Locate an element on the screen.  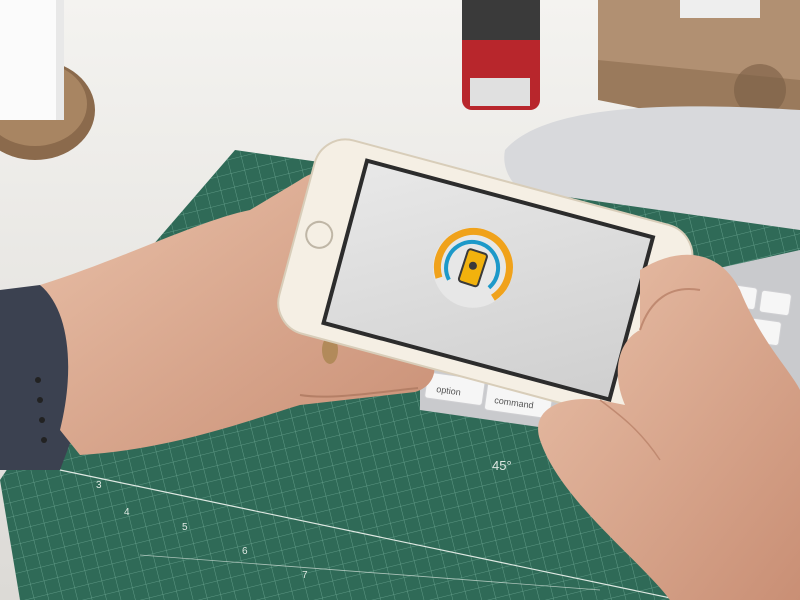
mat-number-3: 3 is located at coordinates (99, 485).